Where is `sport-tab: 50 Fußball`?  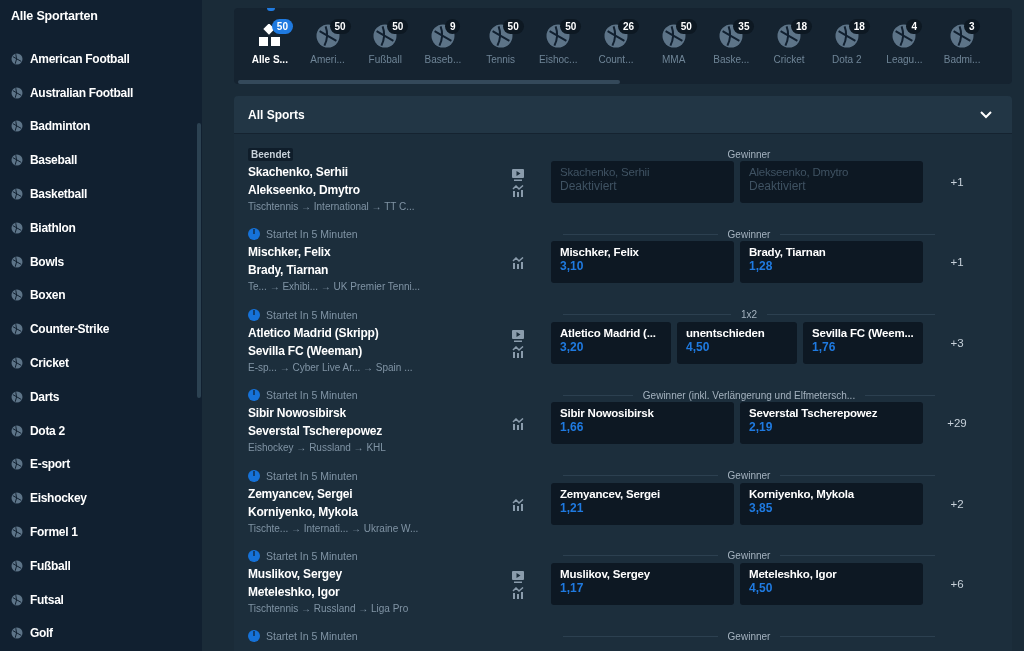 sport-tab: 50 Fußball is located at coordinates (385, 43).